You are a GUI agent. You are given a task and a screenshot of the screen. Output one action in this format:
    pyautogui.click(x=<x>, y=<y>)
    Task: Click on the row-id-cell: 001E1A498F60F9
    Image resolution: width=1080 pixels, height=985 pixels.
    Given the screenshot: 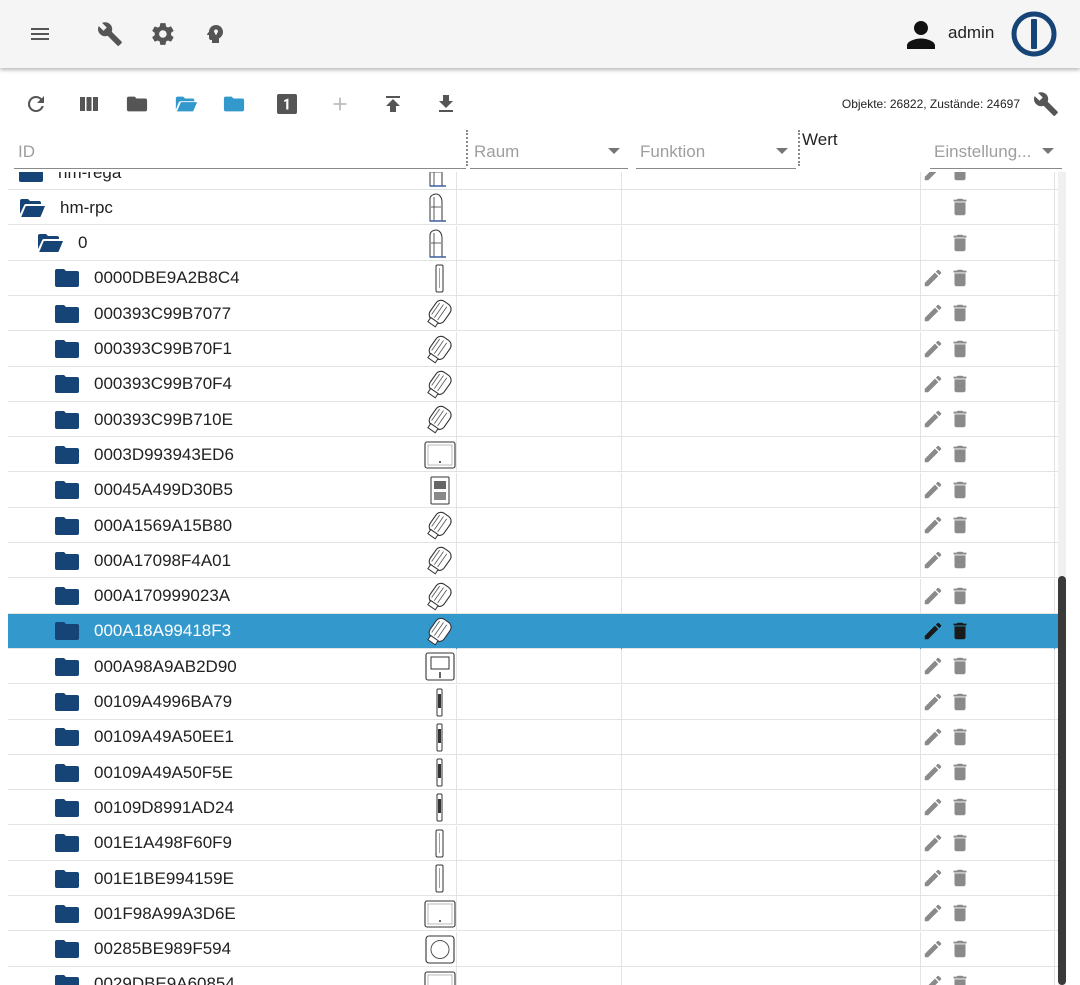 What is the action you would take?
    pyautogui.click(x=143, y=843)
    